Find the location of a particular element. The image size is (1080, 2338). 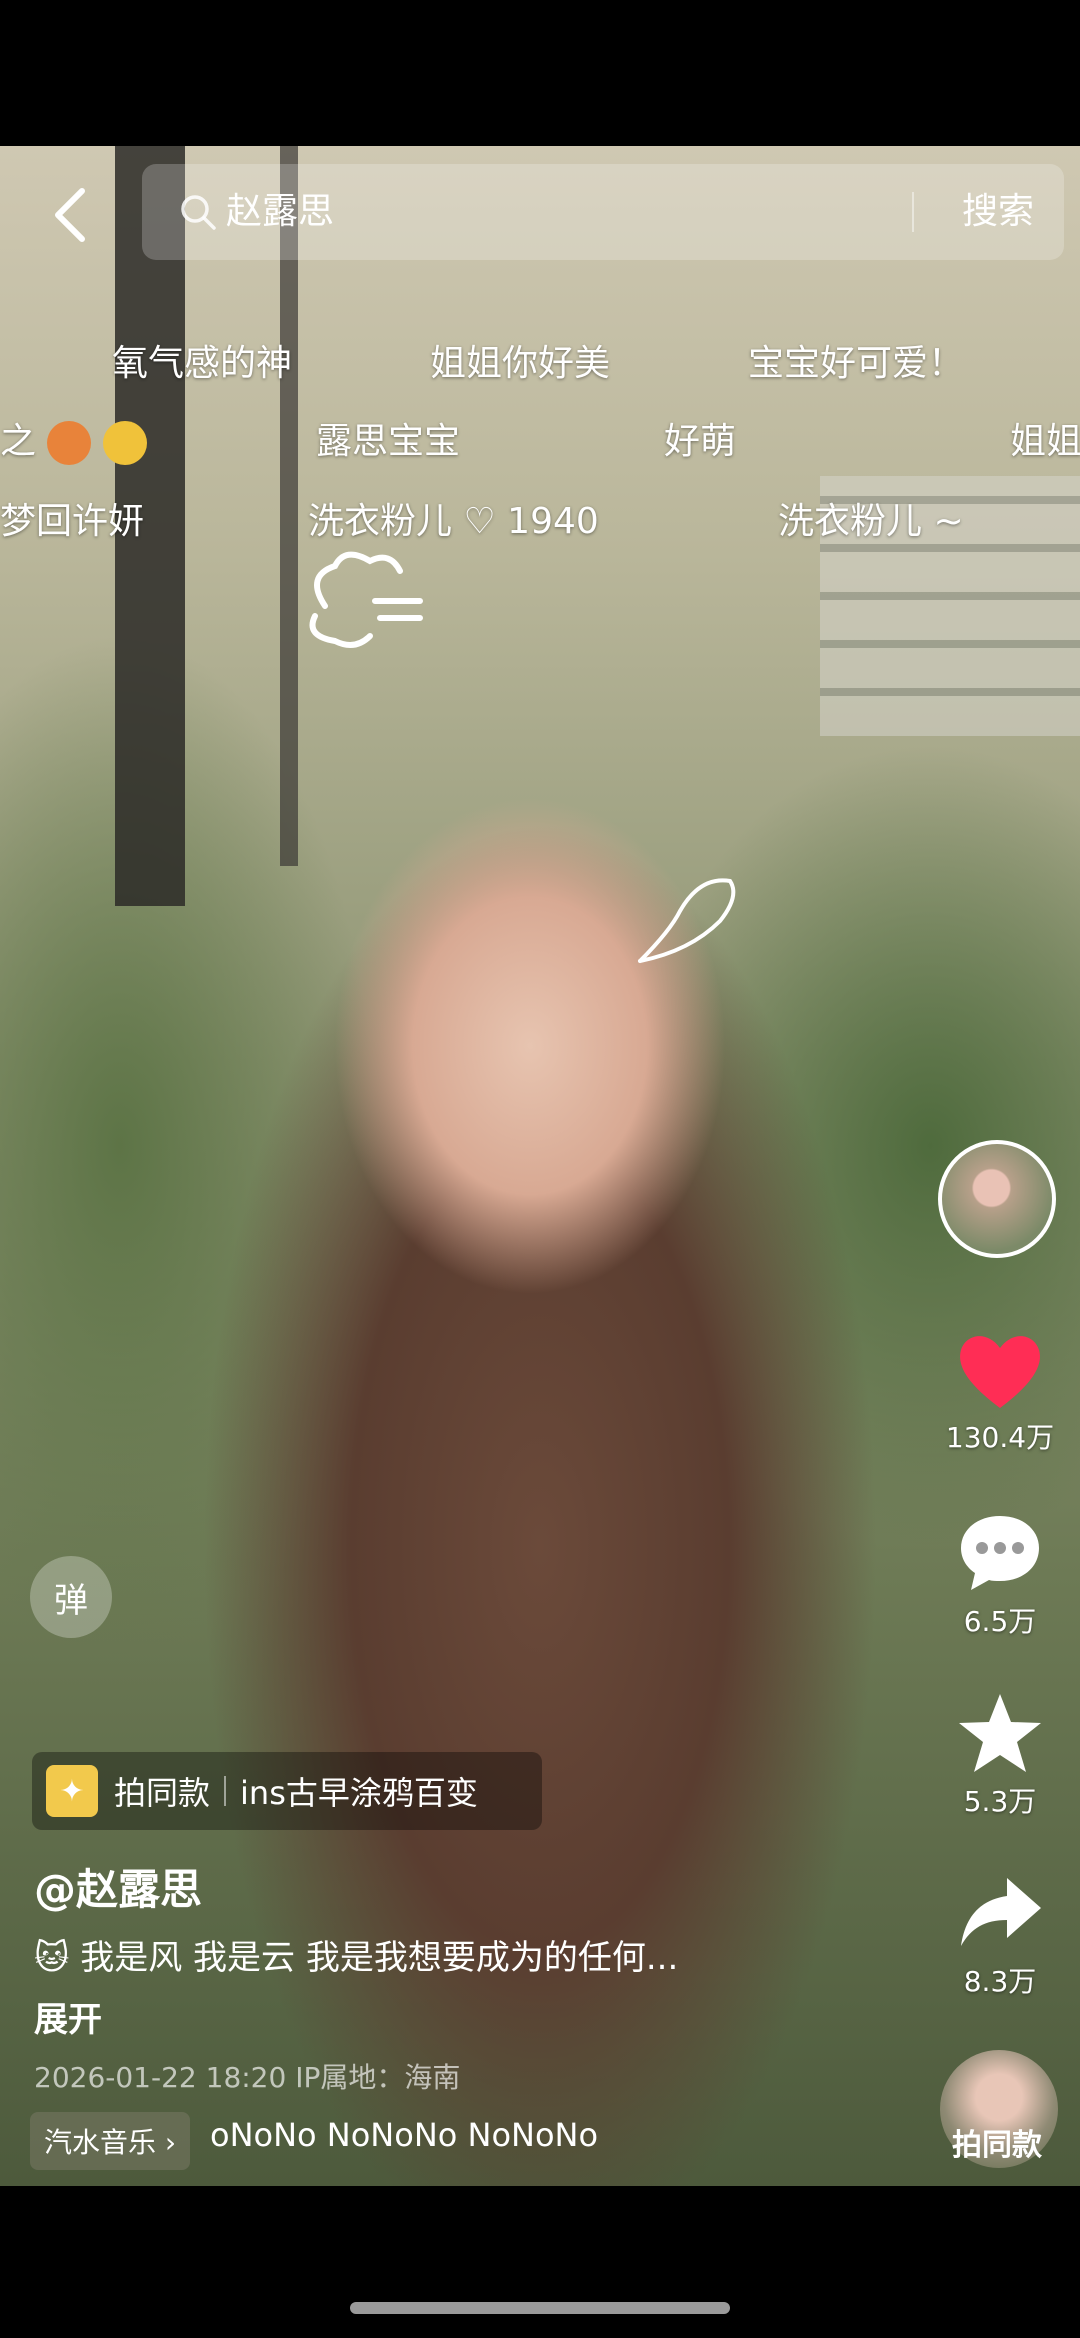

danmaku-item: 姐姐 is located at coordinates (1045, 441).